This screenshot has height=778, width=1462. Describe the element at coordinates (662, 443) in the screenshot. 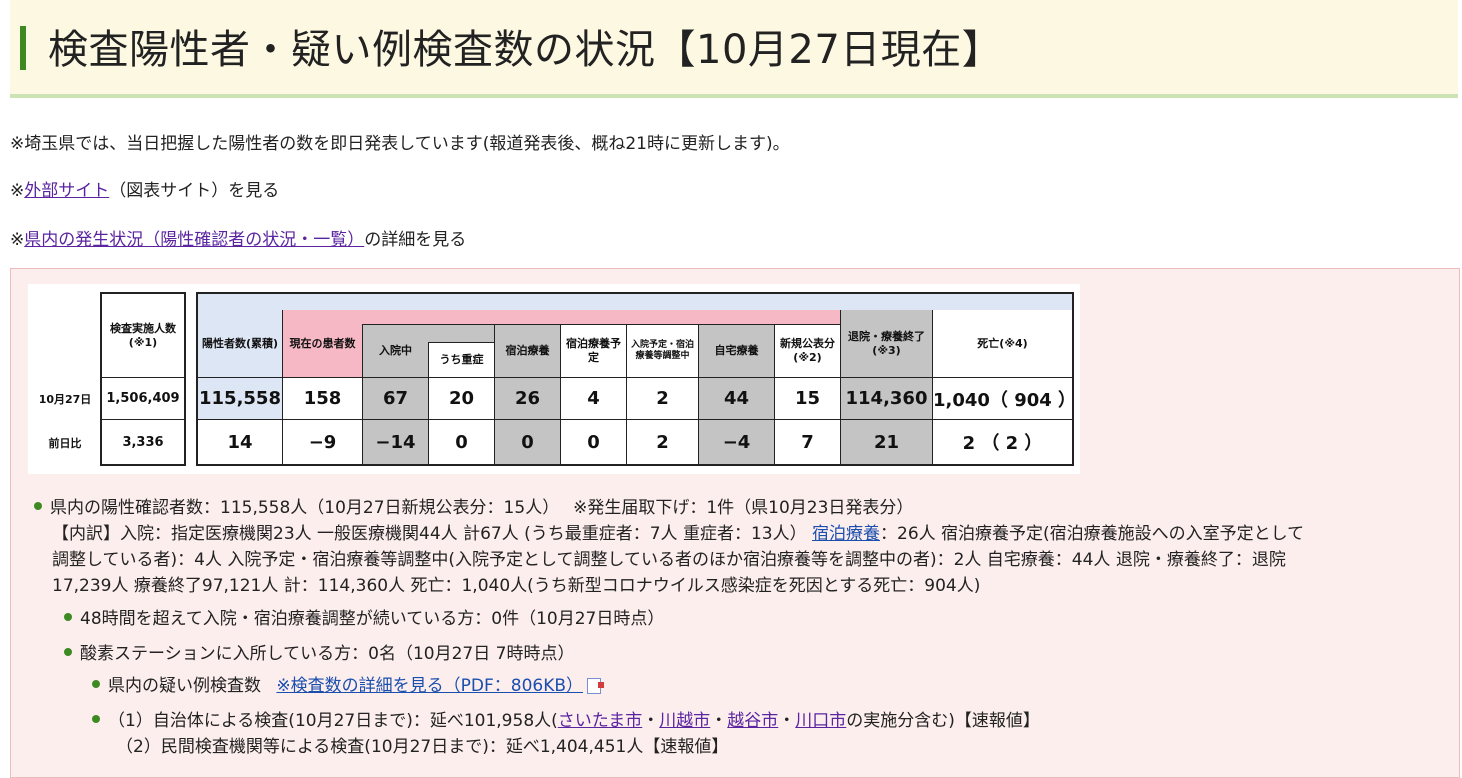

I see `cell-adjusting-diff: 2` at that location.